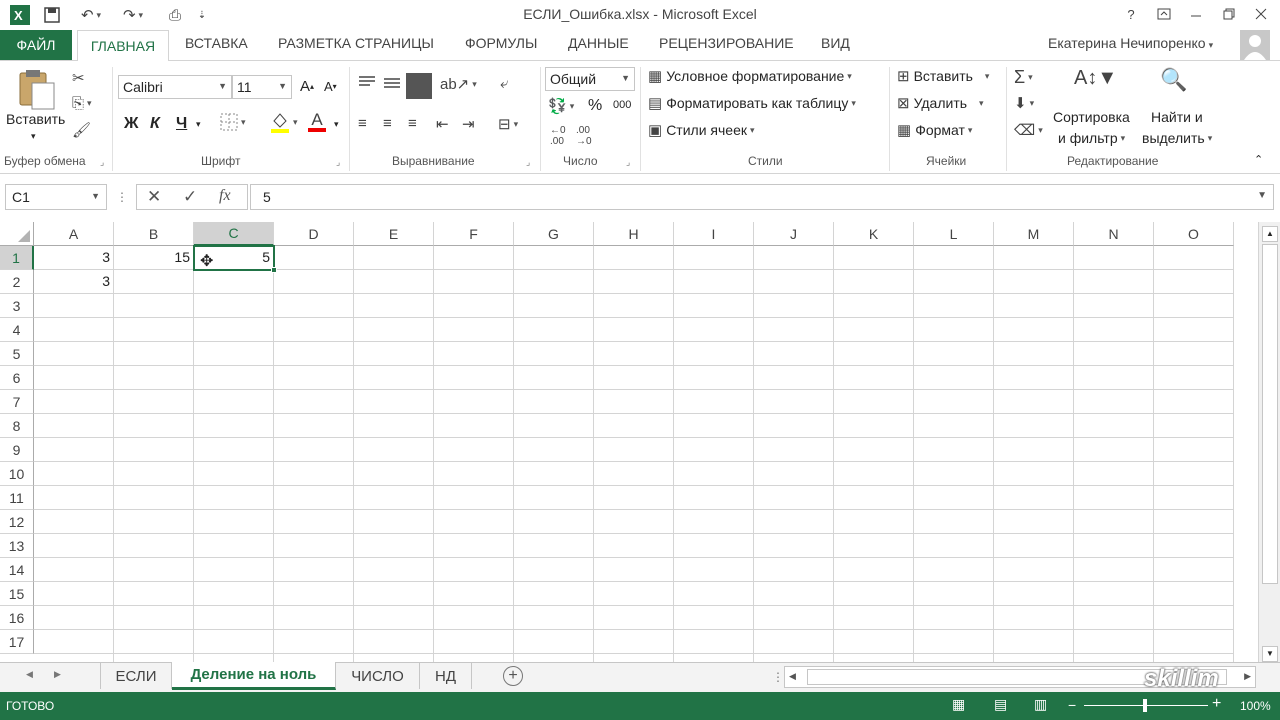 Image resolution: width=1280 pixels, height=720 pixels. I want to click on clear-icon: ⌫ ▾, so click(1028, 130).